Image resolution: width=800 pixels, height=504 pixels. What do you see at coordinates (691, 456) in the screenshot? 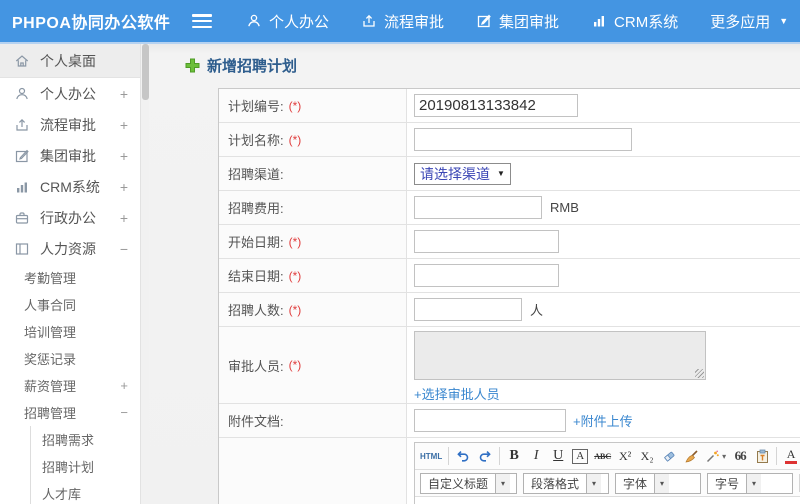
I see `format-brush-icon` at bounding box center [691, 456].